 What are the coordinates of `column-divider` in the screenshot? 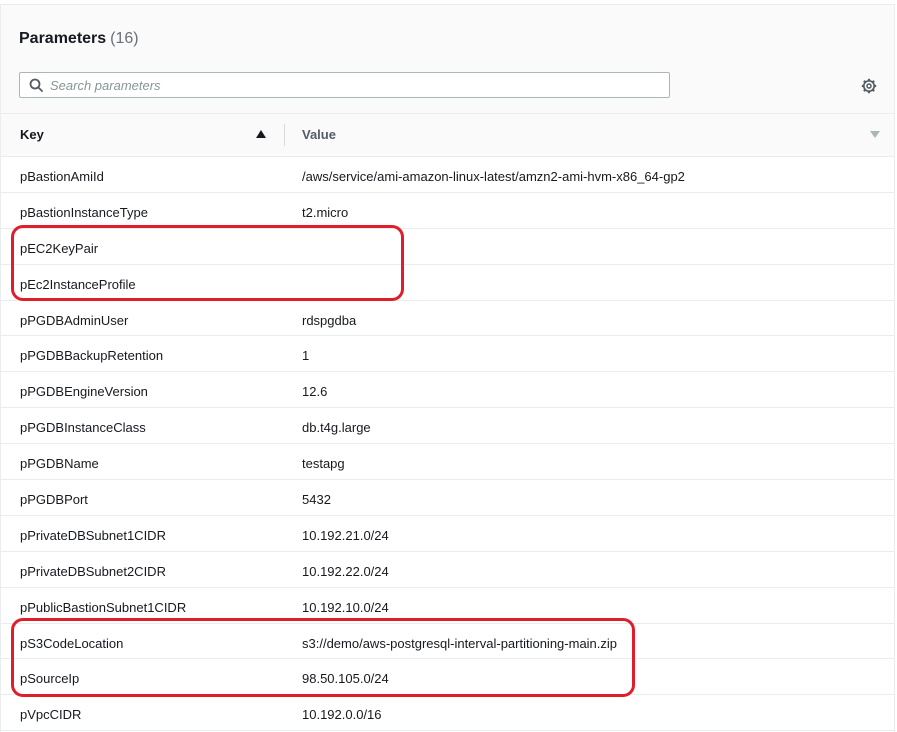 It's located at (284, 135).